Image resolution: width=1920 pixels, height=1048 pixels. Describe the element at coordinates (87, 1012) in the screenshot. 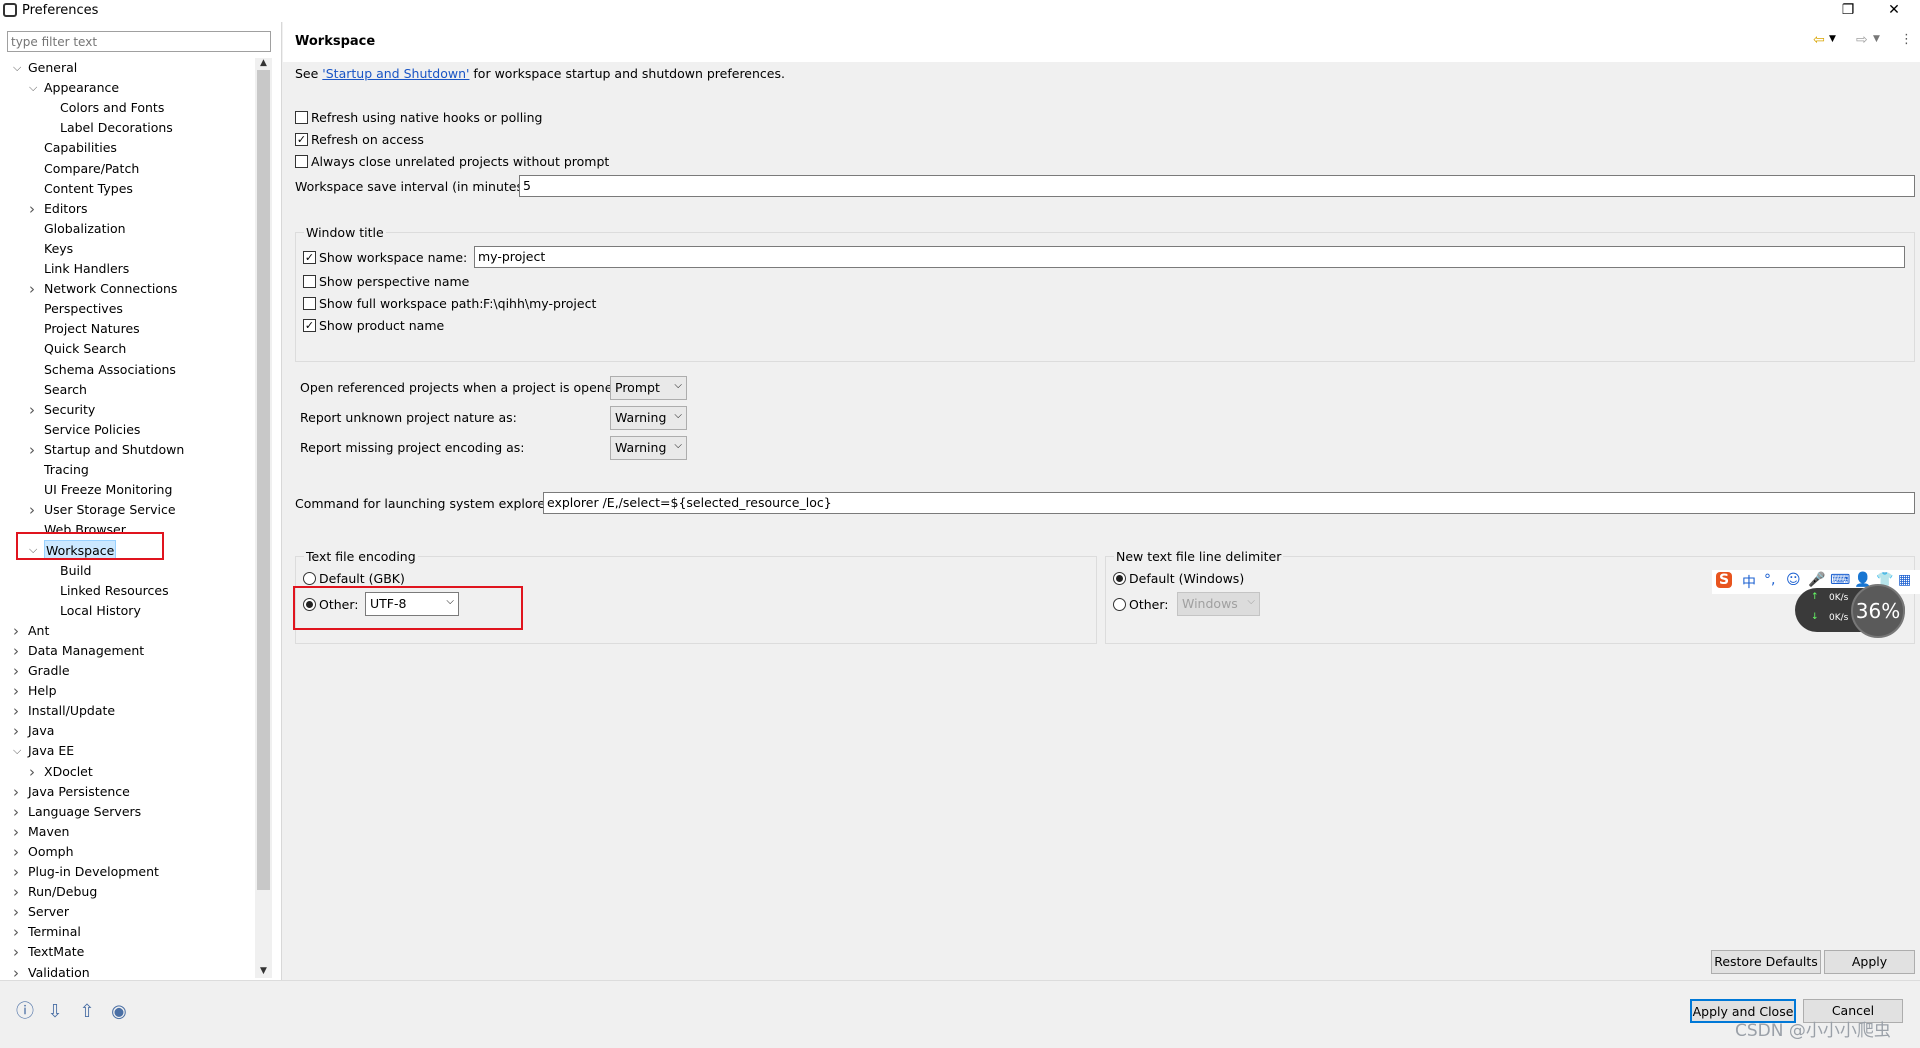

I see `export-icon: ⇧` at that location.